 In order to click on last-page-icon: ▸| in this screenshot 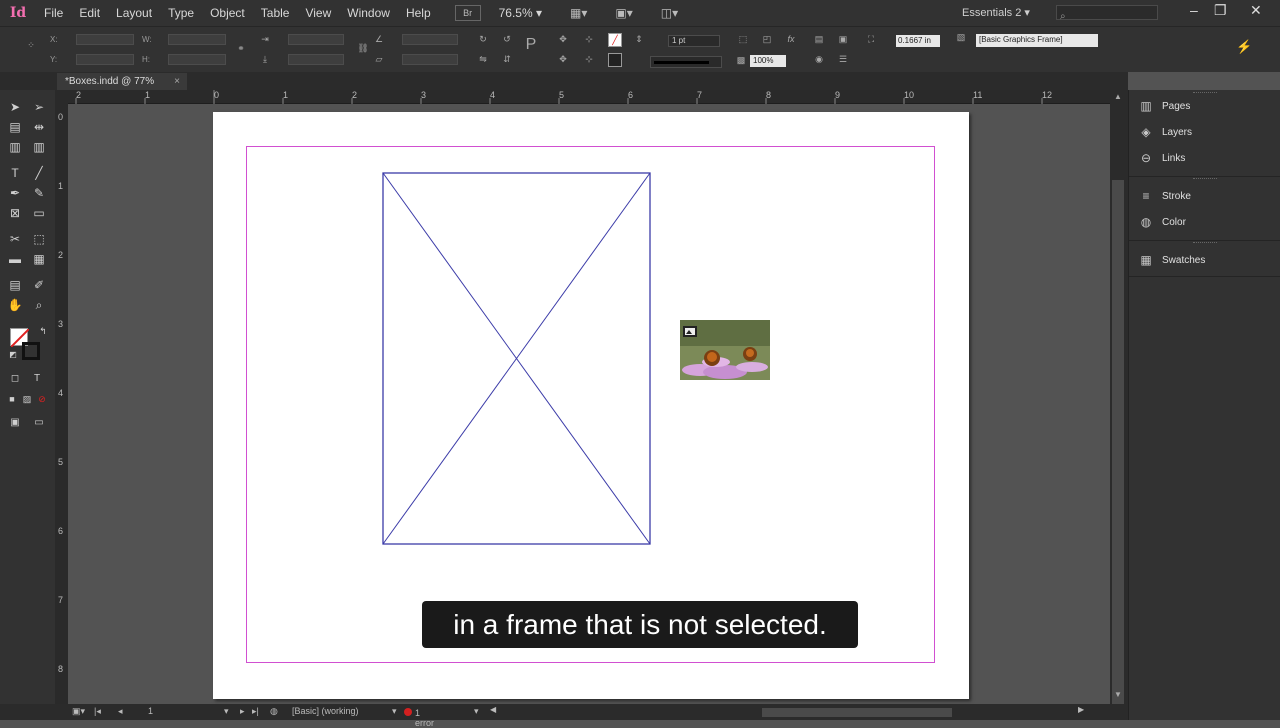, I will do `click(255, 711)`.